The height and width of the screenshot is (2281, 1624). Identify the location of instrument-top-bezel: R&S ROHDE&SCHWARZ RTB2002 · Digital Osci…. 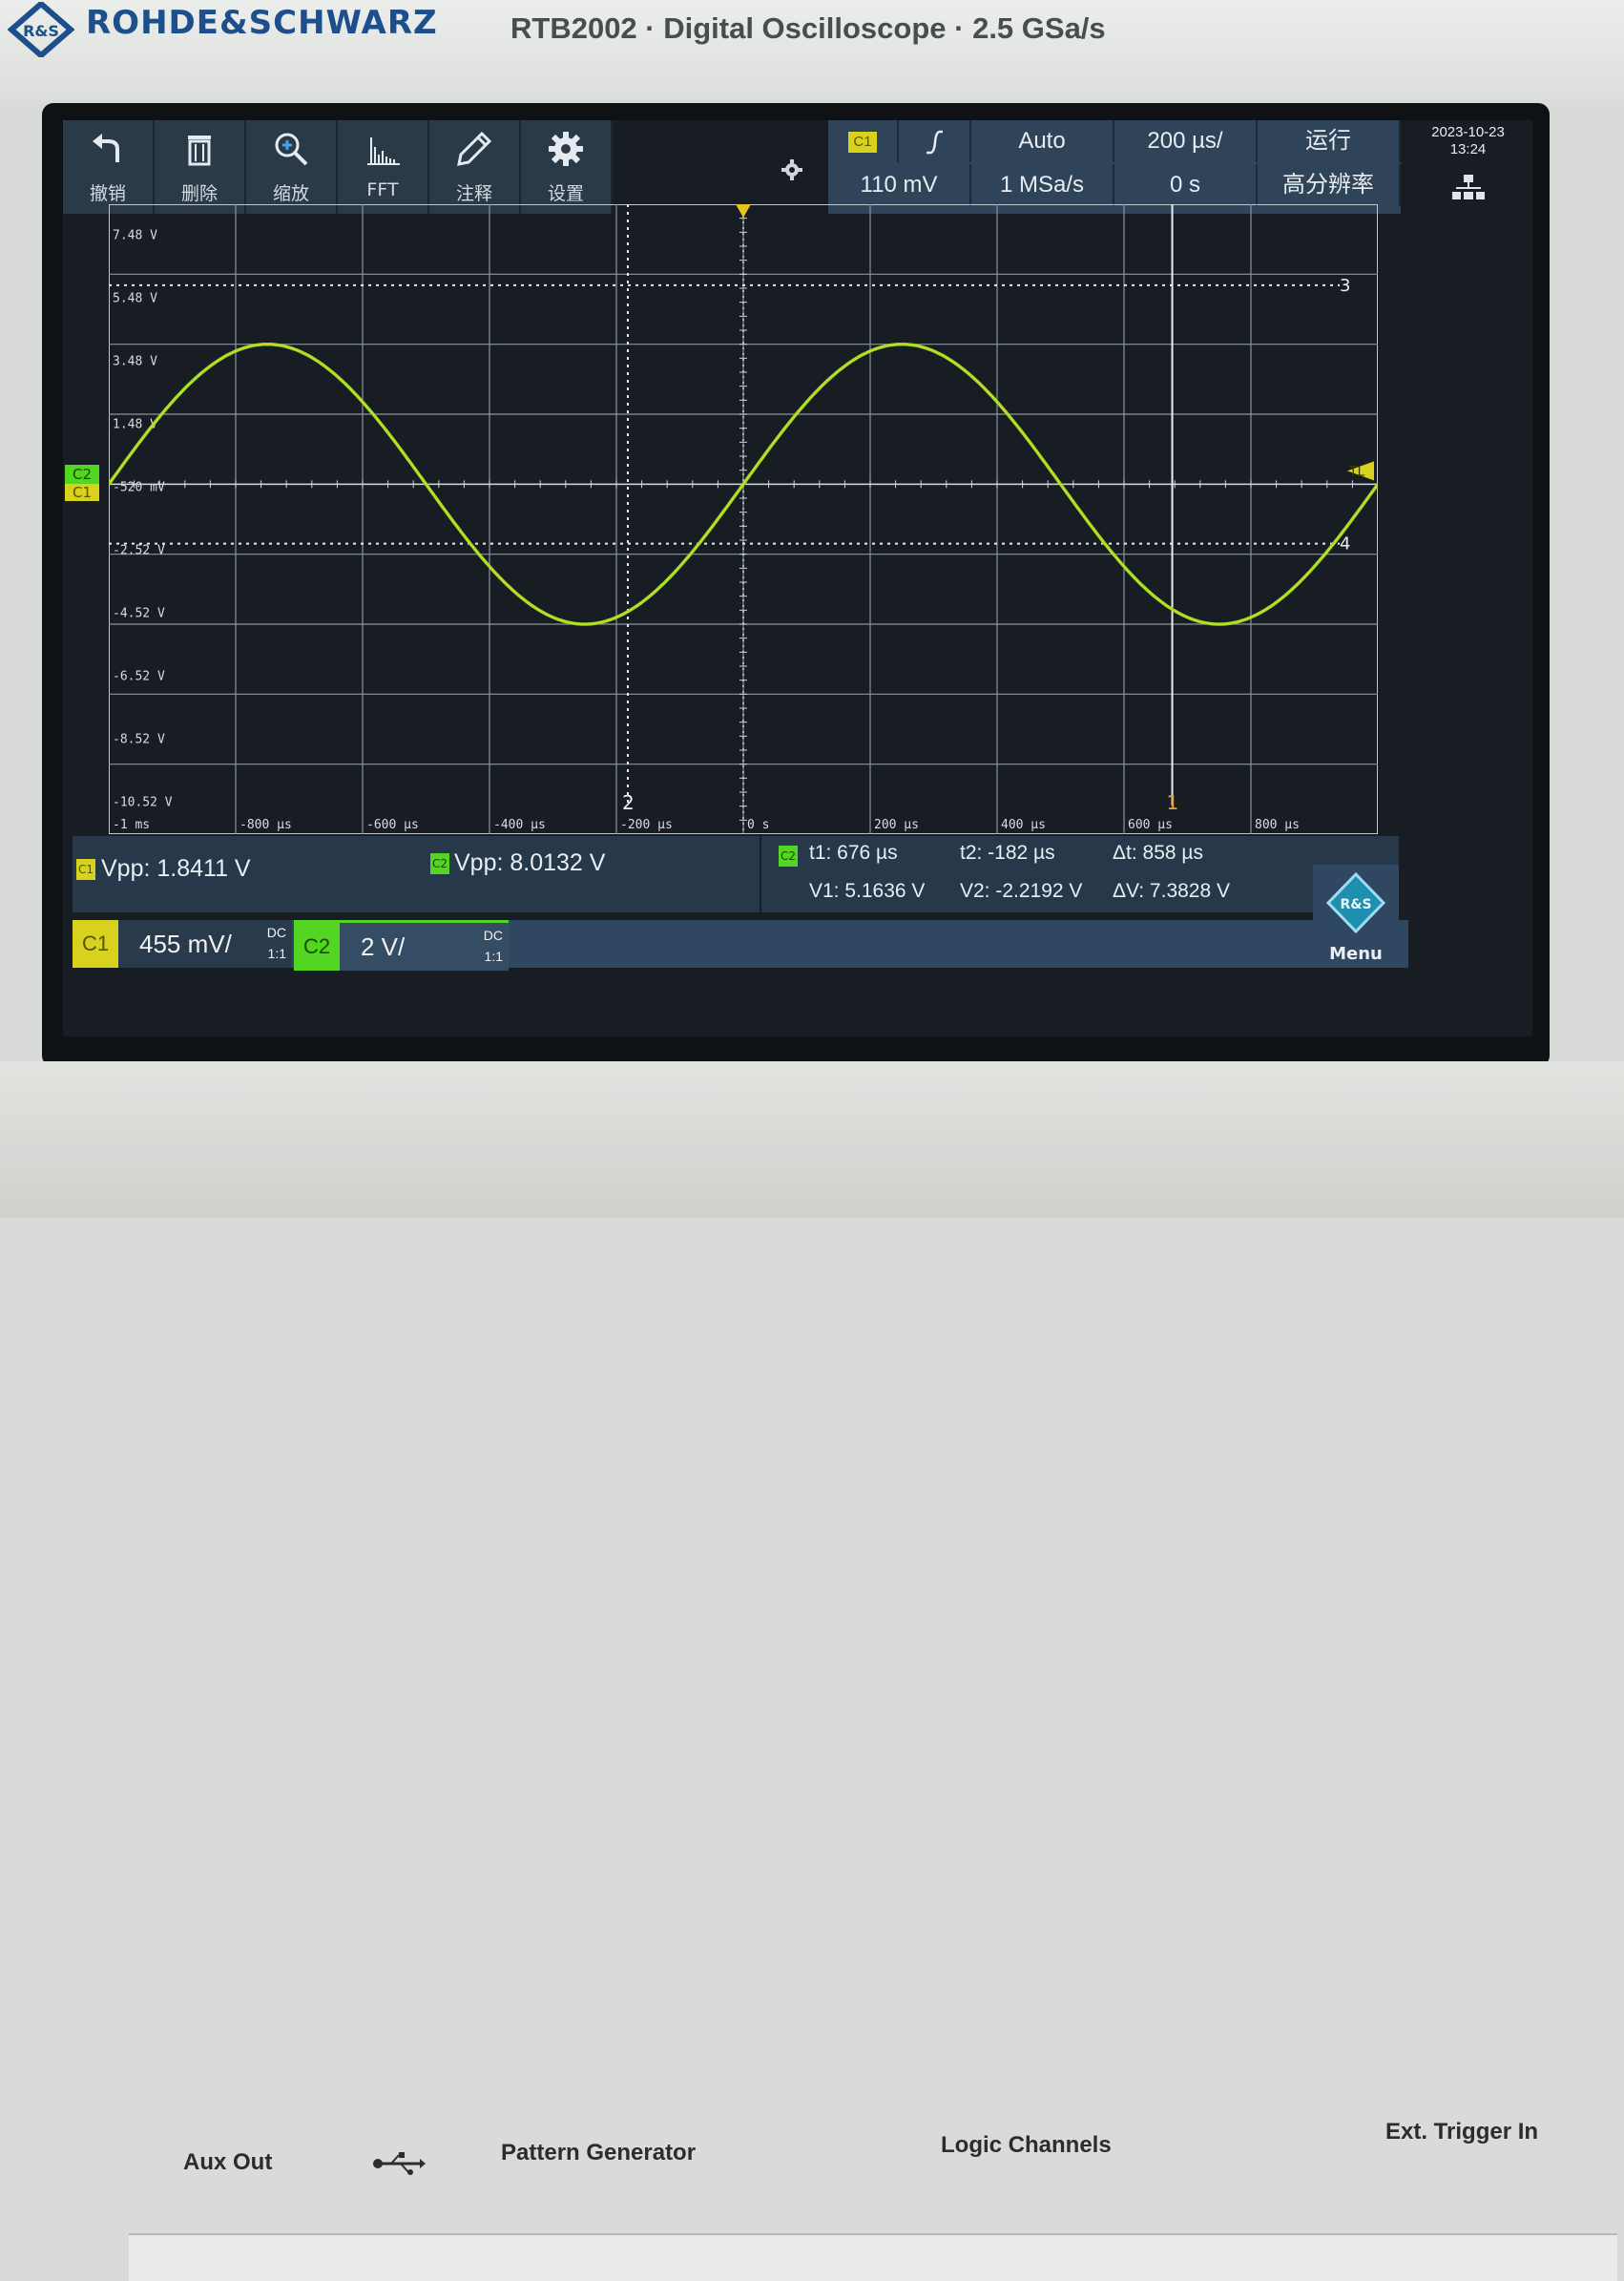
(812, 50).